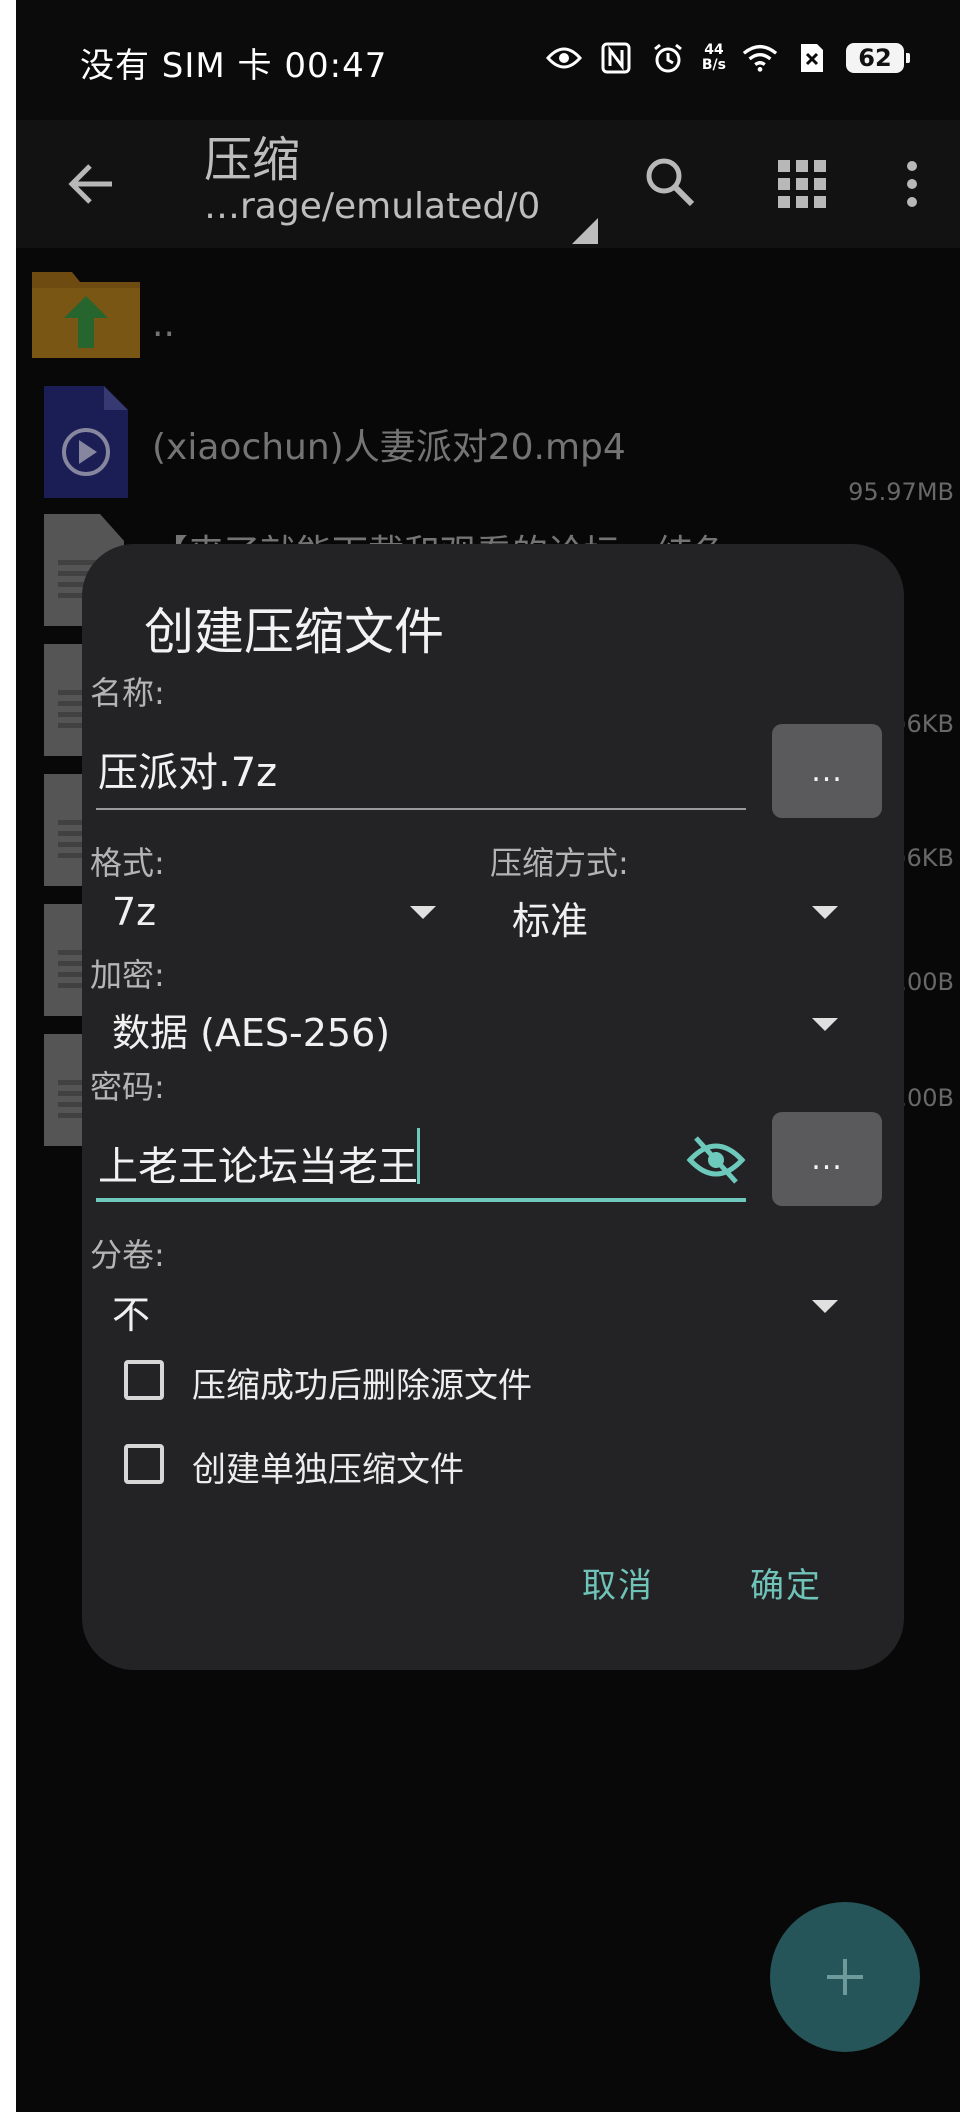  I want to click on encryption-dropdown-icon, so click(825, 1024).